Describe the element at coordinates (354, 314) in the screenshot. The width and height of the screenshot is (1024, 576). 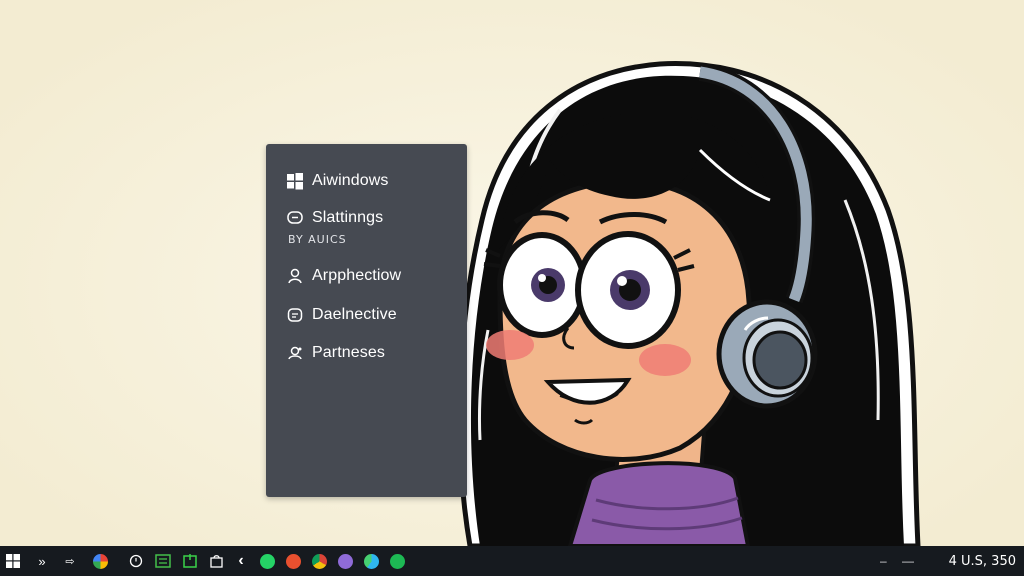
I see `menu-item-label: Daelnective` at that location.